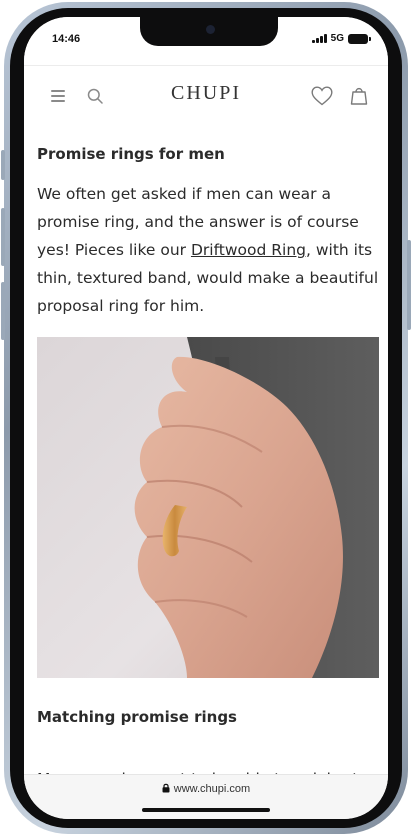 This screenshot has height=836, width=412. What do you see at coordinates (3, 165) in the screenshot?
I see `mute-switch` at bounding box center [3, 165].